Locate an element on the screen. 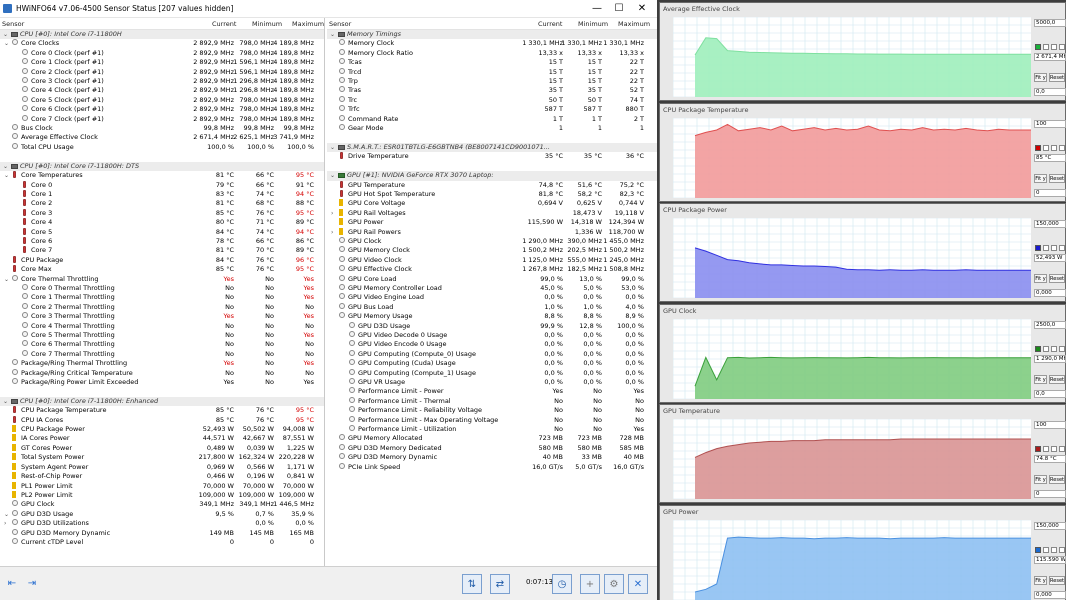  sensor-row: GPU Video Encode 0 Usage 0,0 % 0,0 % 0,0 % is located at coordinates (492, 344).